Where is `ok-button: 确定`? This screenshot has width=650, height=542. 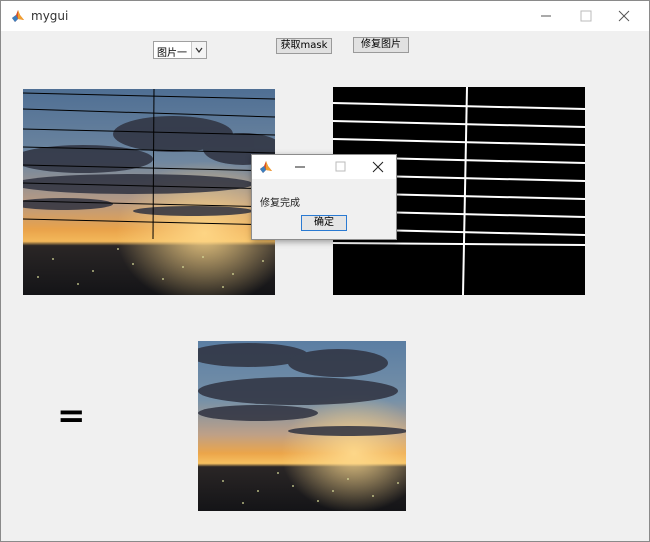 ok-button: 确定 is located at coordinates (324, 223).